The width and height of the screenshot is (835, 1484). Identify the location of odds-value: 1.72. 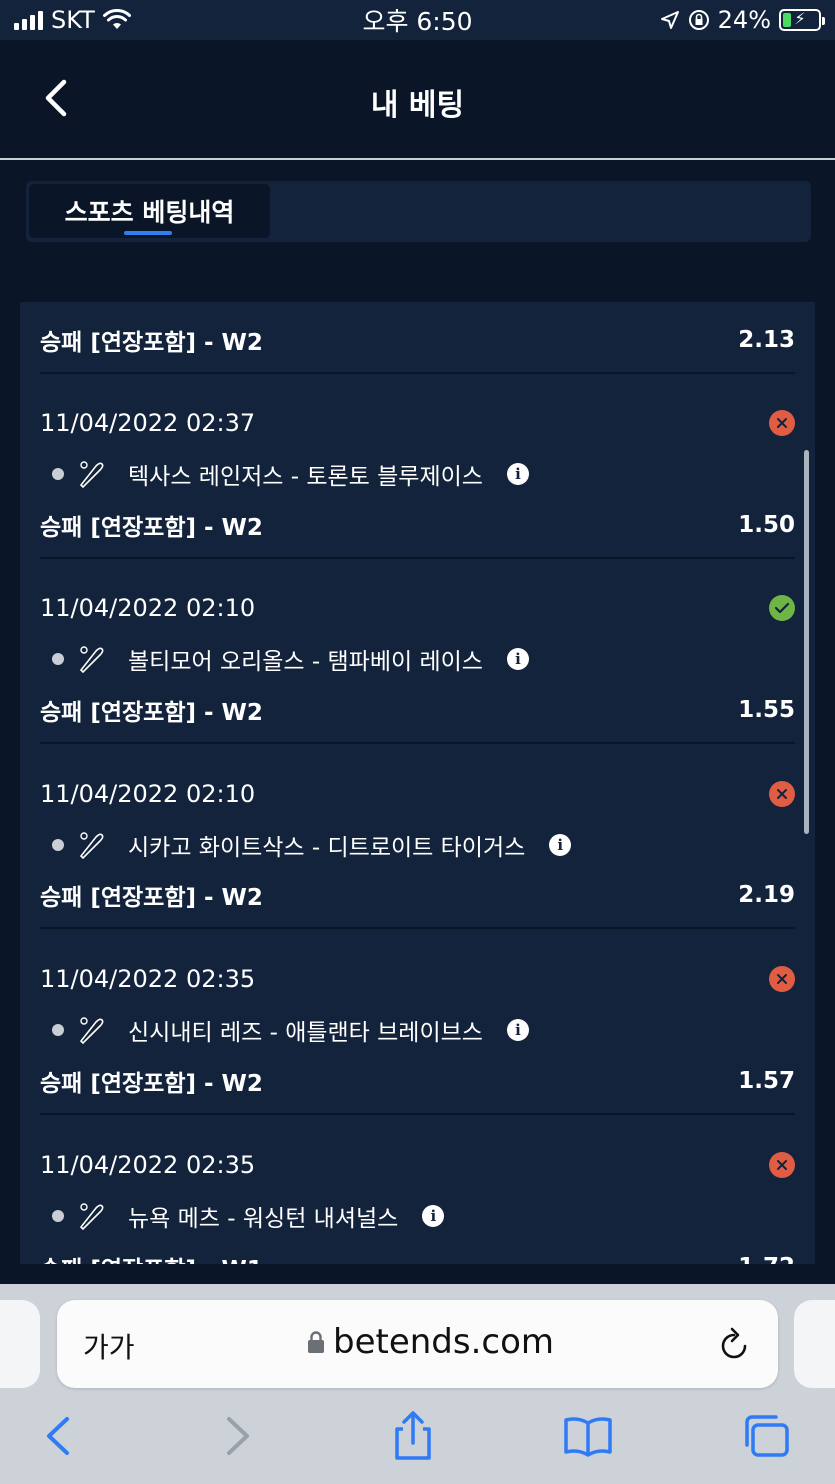
(766, 1259).